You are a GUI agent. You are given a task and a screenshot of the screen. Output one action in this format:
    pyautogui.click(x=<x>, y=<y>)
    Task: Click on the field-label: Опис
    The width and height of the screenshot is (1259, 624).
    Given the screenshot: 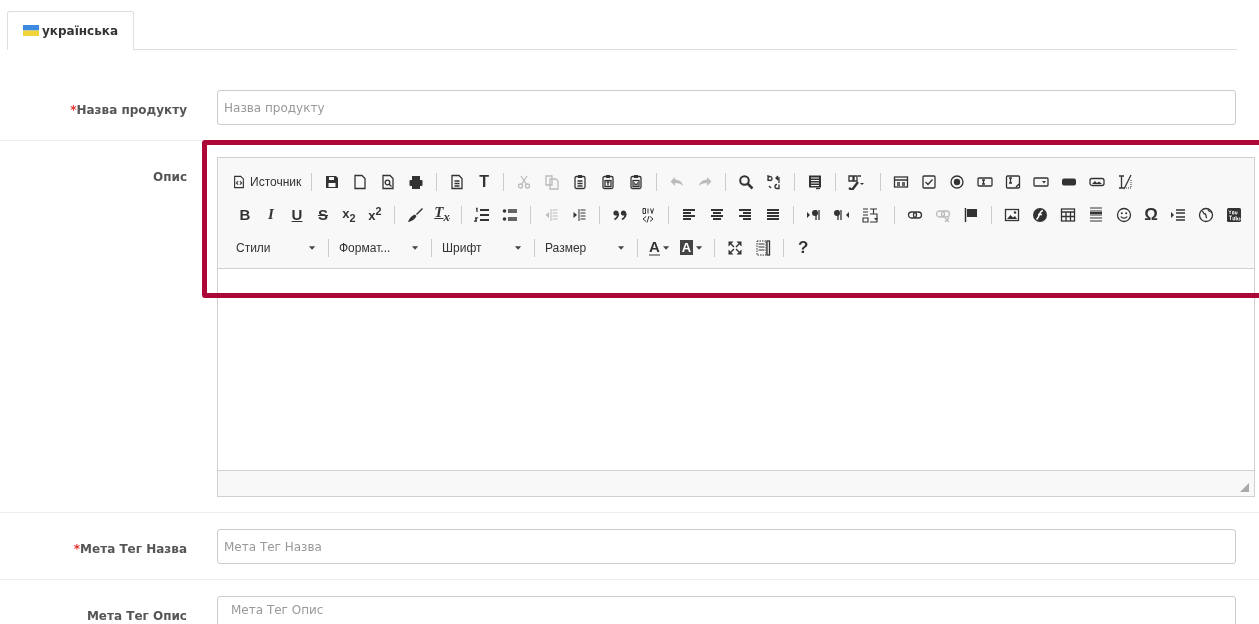 What is the action you would take?
    pyautogui.click(x=170, y=177)
    